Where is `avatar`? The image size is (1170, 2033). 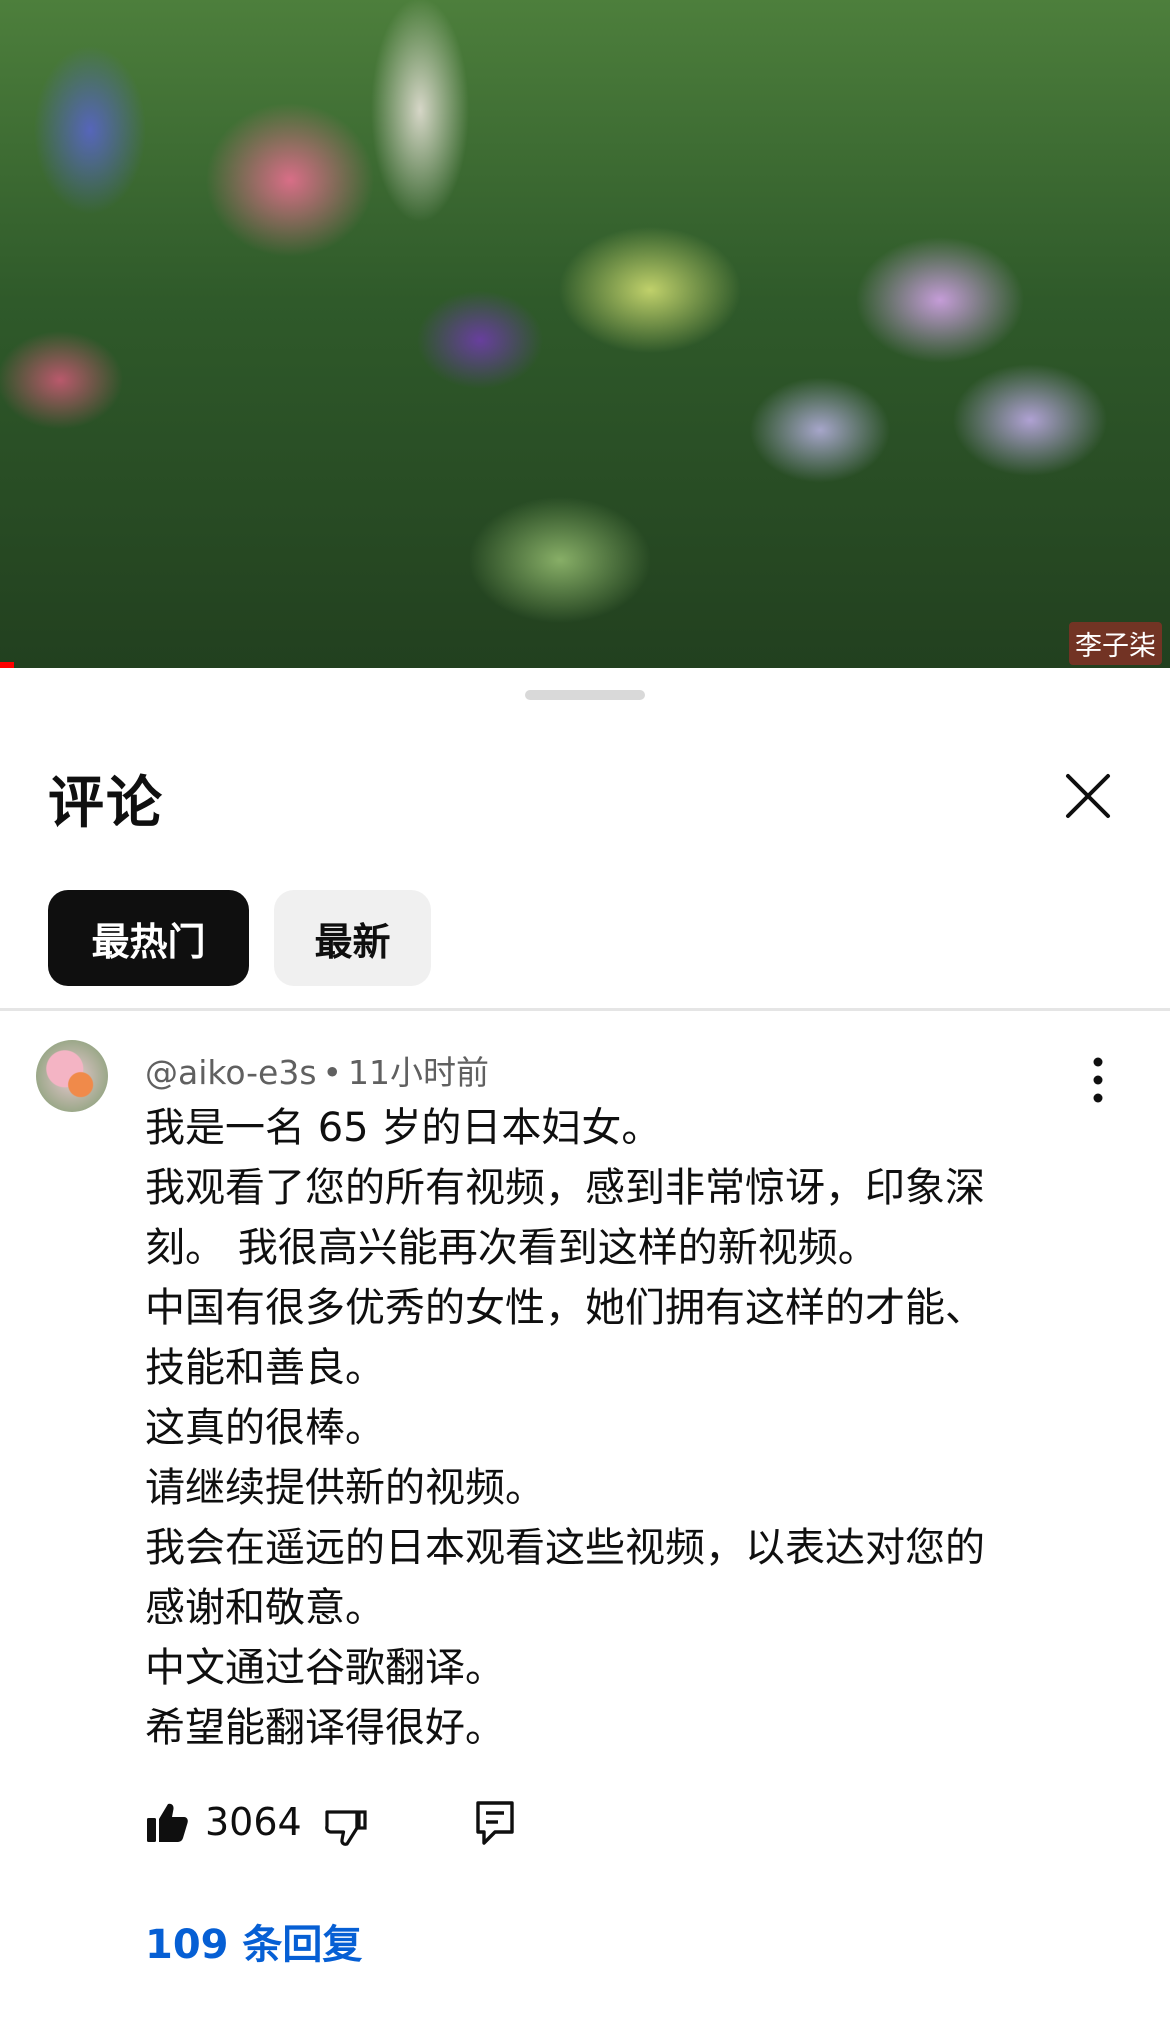 avatar is located at coordinates (72, 1076).